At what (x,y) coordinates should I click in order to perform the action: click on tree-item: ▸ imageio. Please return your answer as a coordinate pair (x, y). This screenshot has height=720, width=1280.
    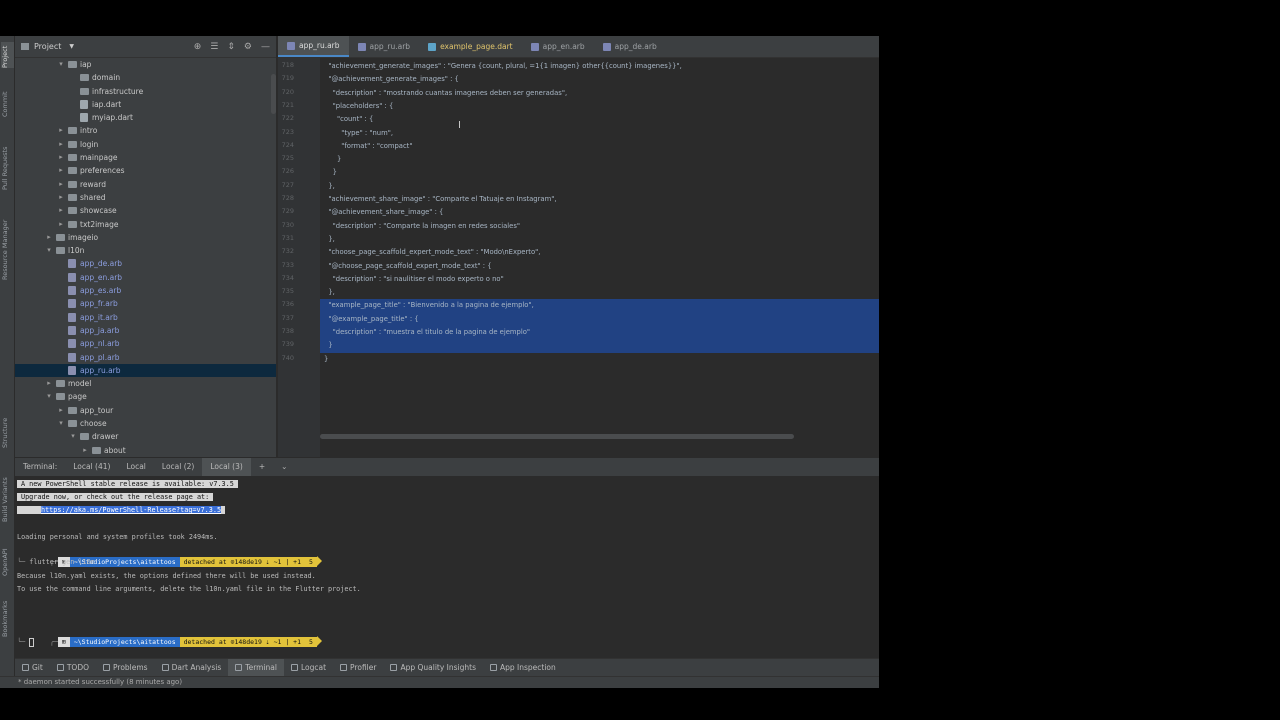
    Looking at the image, I should click on (145, 237).